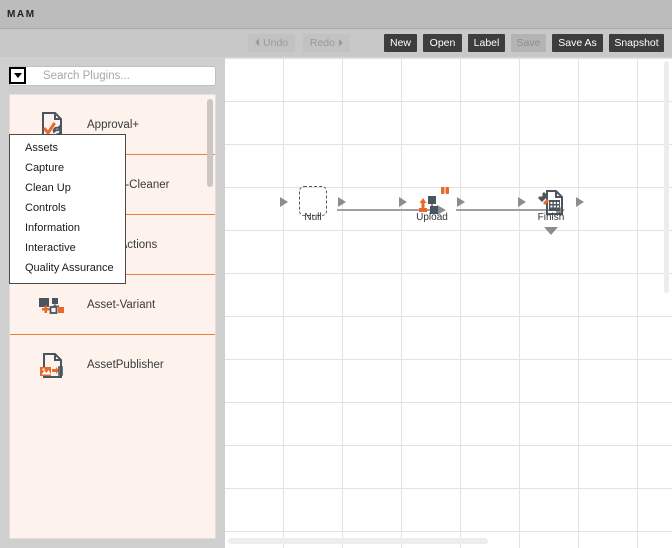 This screenshot has width=672, height=548. Describe the element at coordinates (528, 43) in the screenshot. I see `save-button: Save` at that location.